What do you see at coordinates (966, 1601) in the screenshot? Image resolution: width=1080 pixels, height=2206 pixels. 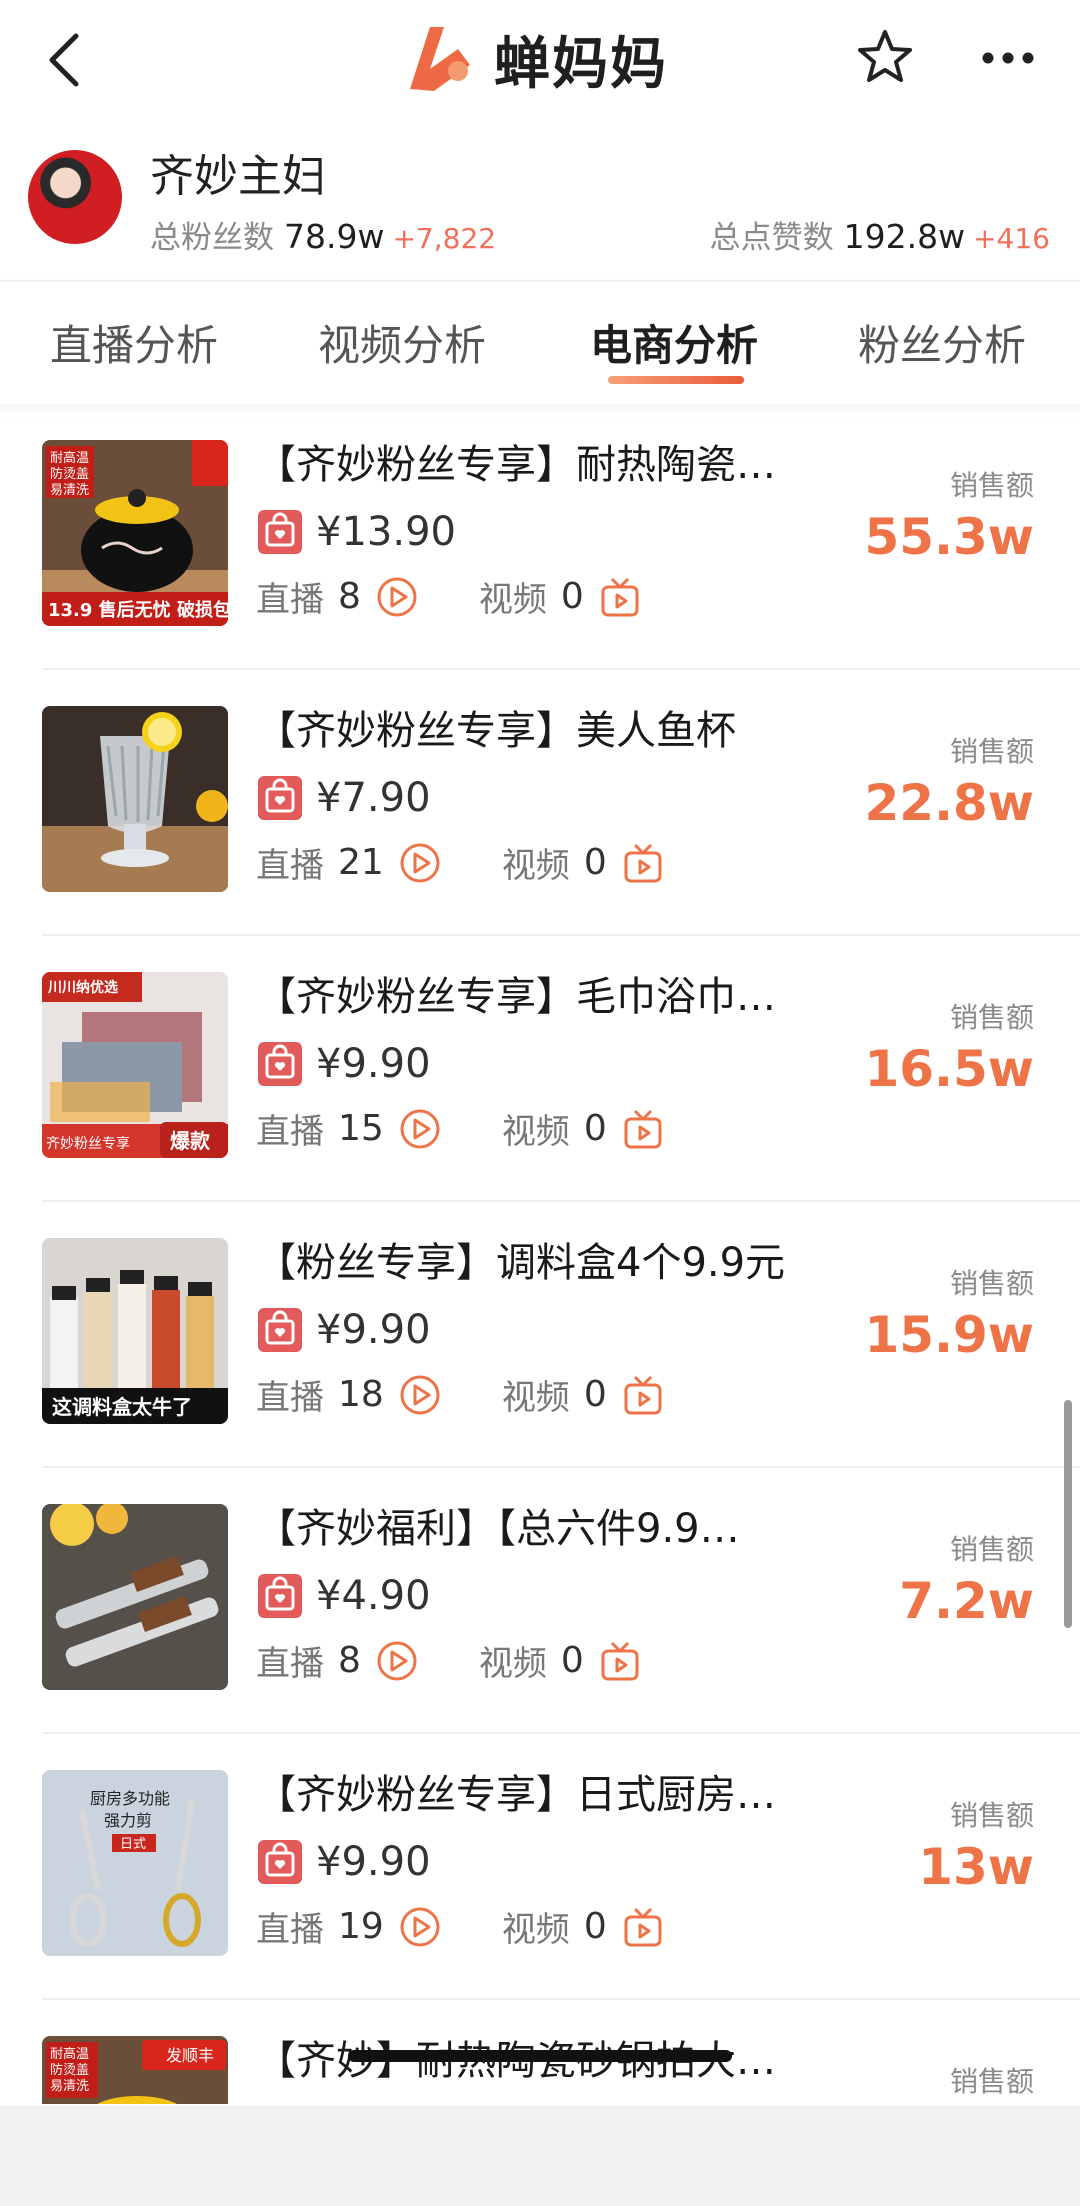 I see `sales-value: 7.2w` at bounding box center [966, 1601].